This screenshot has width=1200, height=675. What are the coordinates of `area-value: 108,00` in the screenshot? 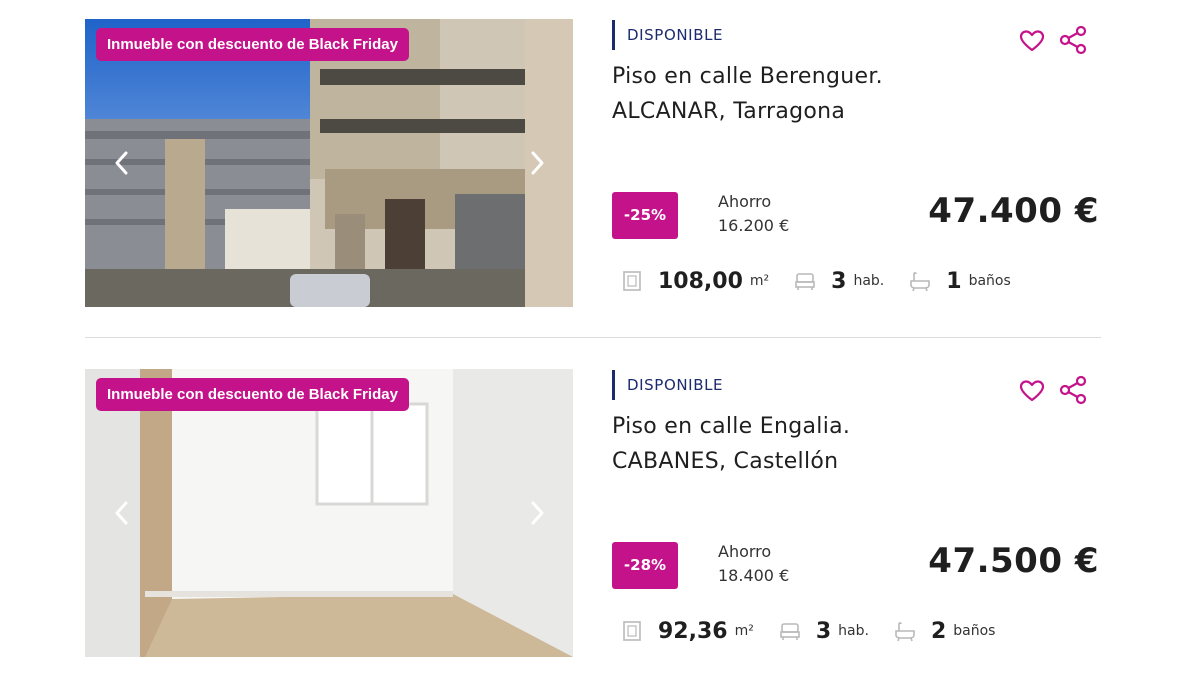 It's located at (700, 281).